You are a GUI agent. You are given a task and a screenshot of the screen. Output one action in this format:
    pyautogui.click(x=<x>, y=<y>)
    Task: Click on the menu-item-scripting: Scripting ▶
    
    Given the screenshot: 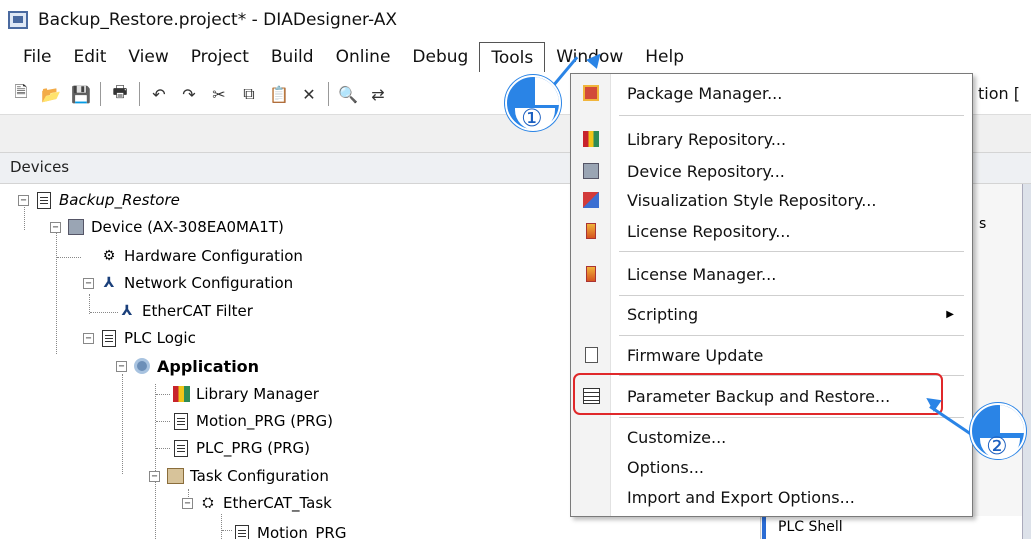 What is the action you would take?
    pyautogui.click(x=771, y=314)
    